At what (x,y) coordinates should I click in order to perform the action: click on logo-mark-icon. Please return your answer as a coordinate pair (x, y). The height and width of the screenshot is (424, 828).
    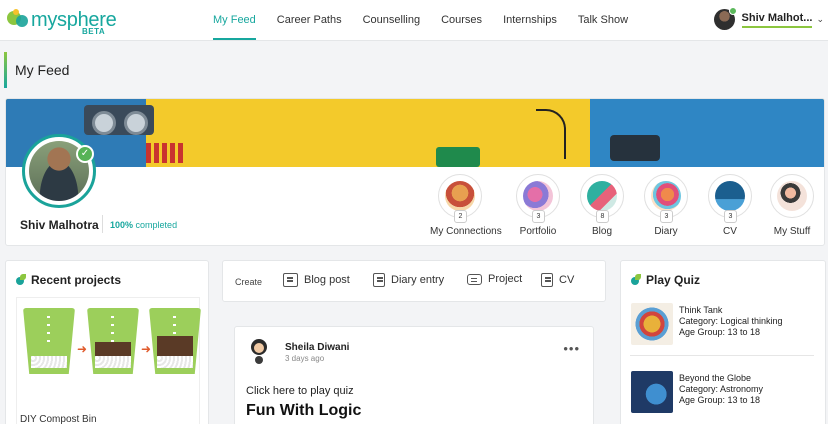
    Looking at the image, I should click on (18, 20).